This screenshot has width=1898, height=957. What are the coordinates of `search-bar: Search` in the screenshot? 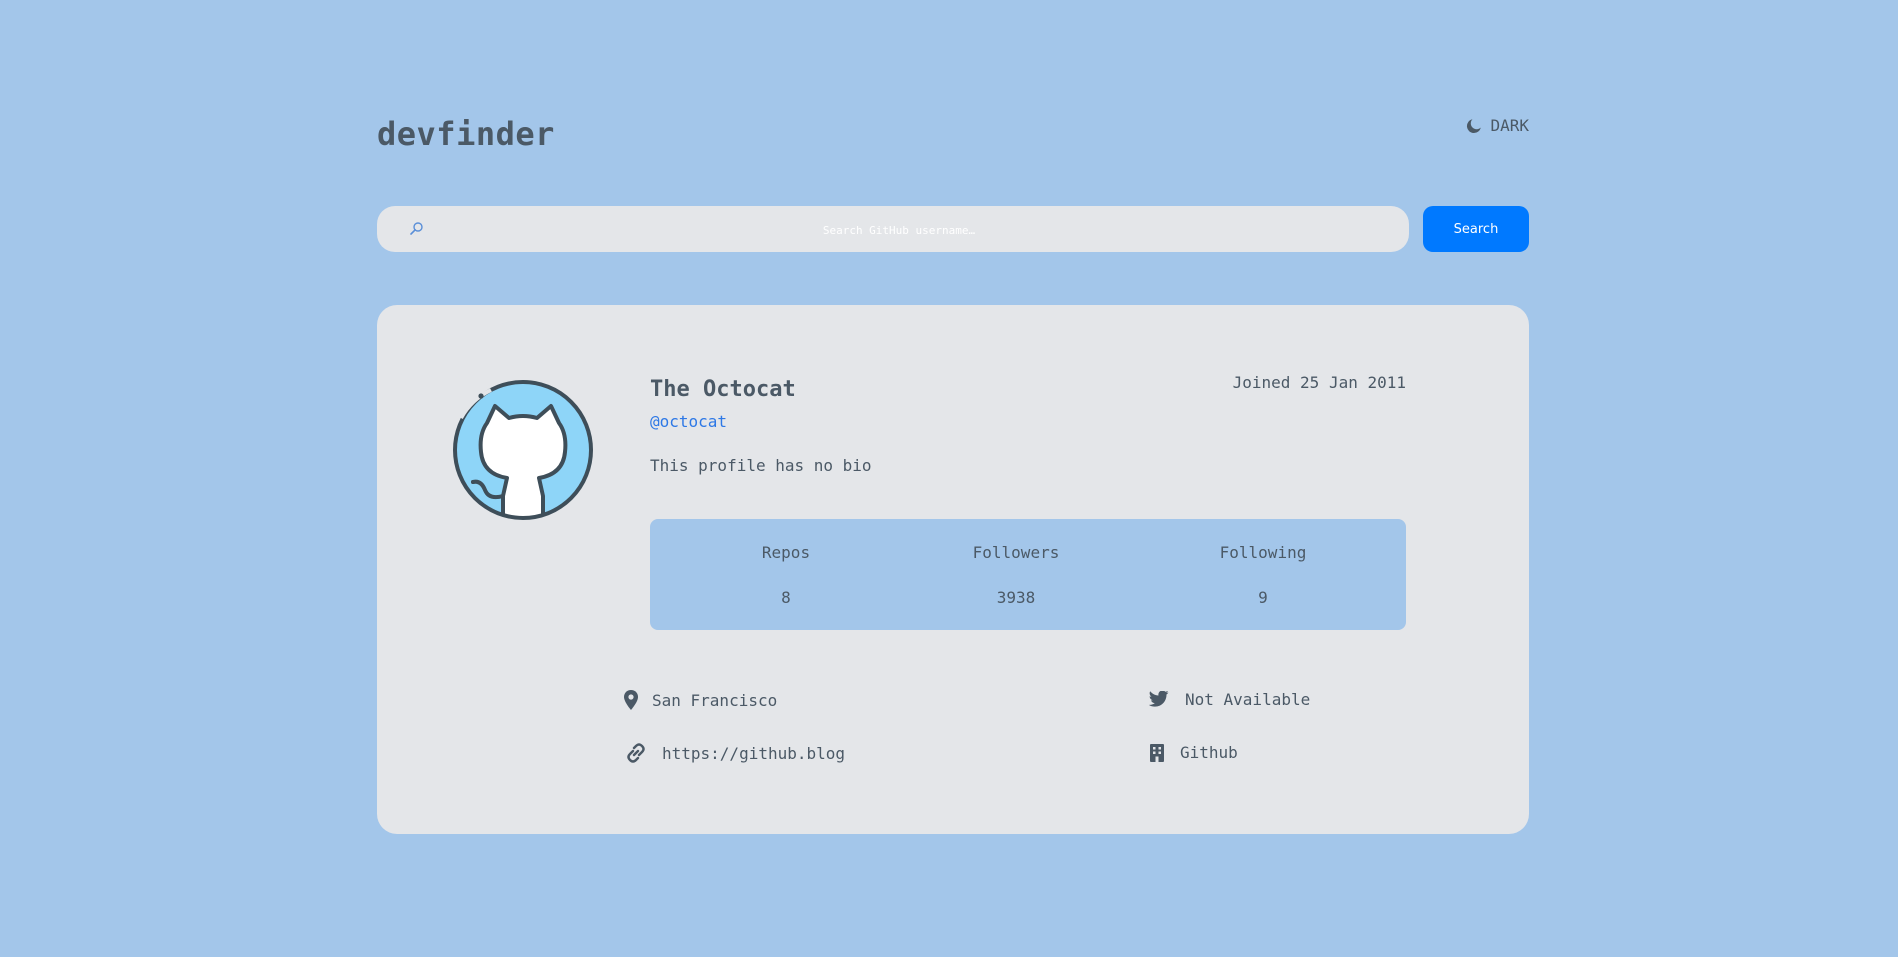 It's located at (953, 230).